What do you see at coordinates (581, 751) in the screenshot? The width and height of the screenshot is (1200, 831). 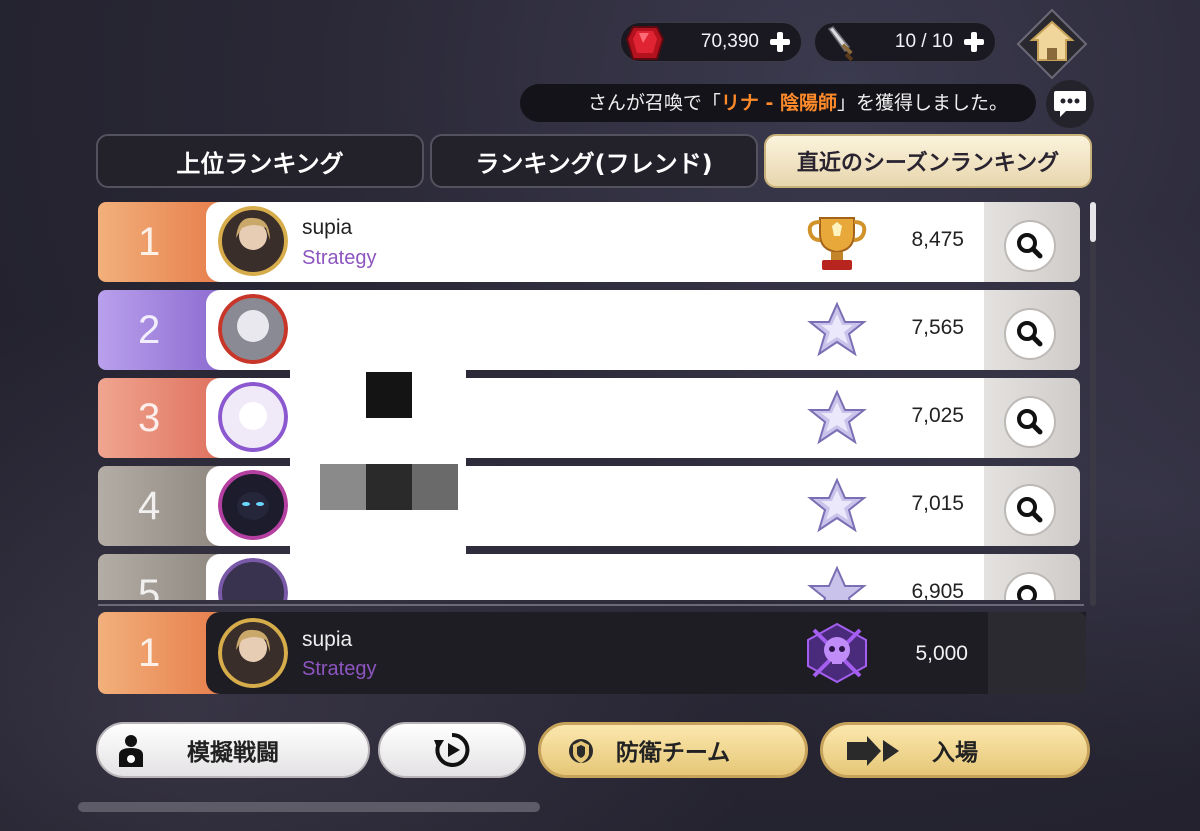 I see `defense-team-icon` at bounding box center [581, 751].